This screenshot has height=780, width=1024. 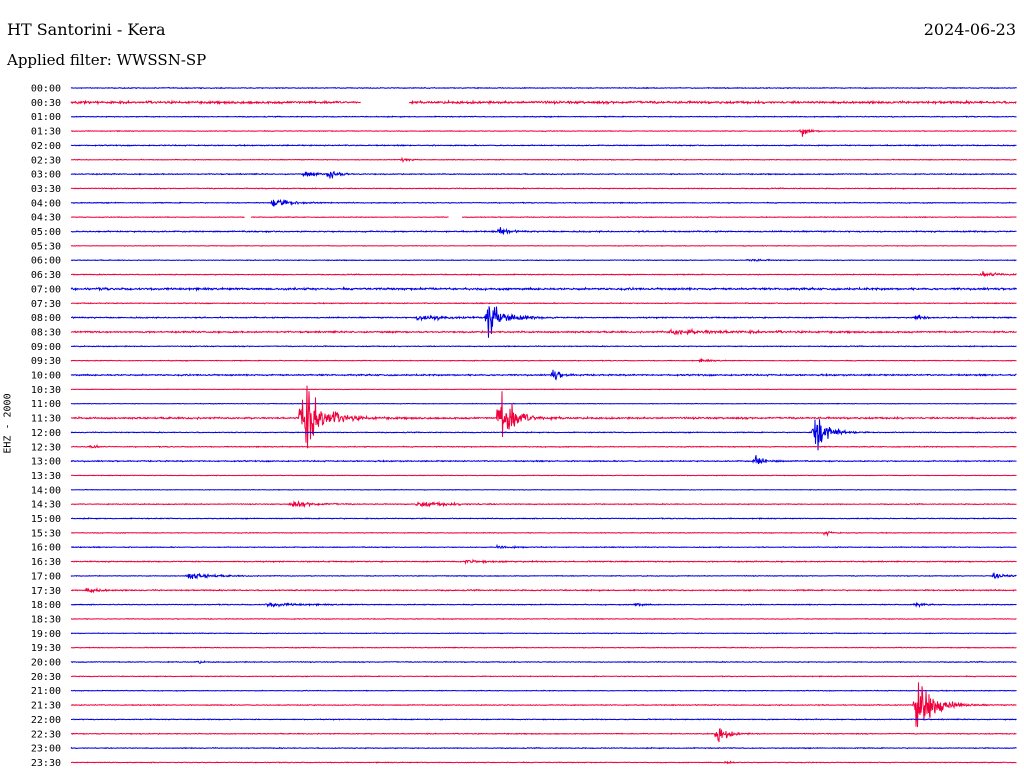 What do you see at coordinates (46, 361) in the screenshot?
I see `row-time-label: 09:30` at bounding box center [46, 361].